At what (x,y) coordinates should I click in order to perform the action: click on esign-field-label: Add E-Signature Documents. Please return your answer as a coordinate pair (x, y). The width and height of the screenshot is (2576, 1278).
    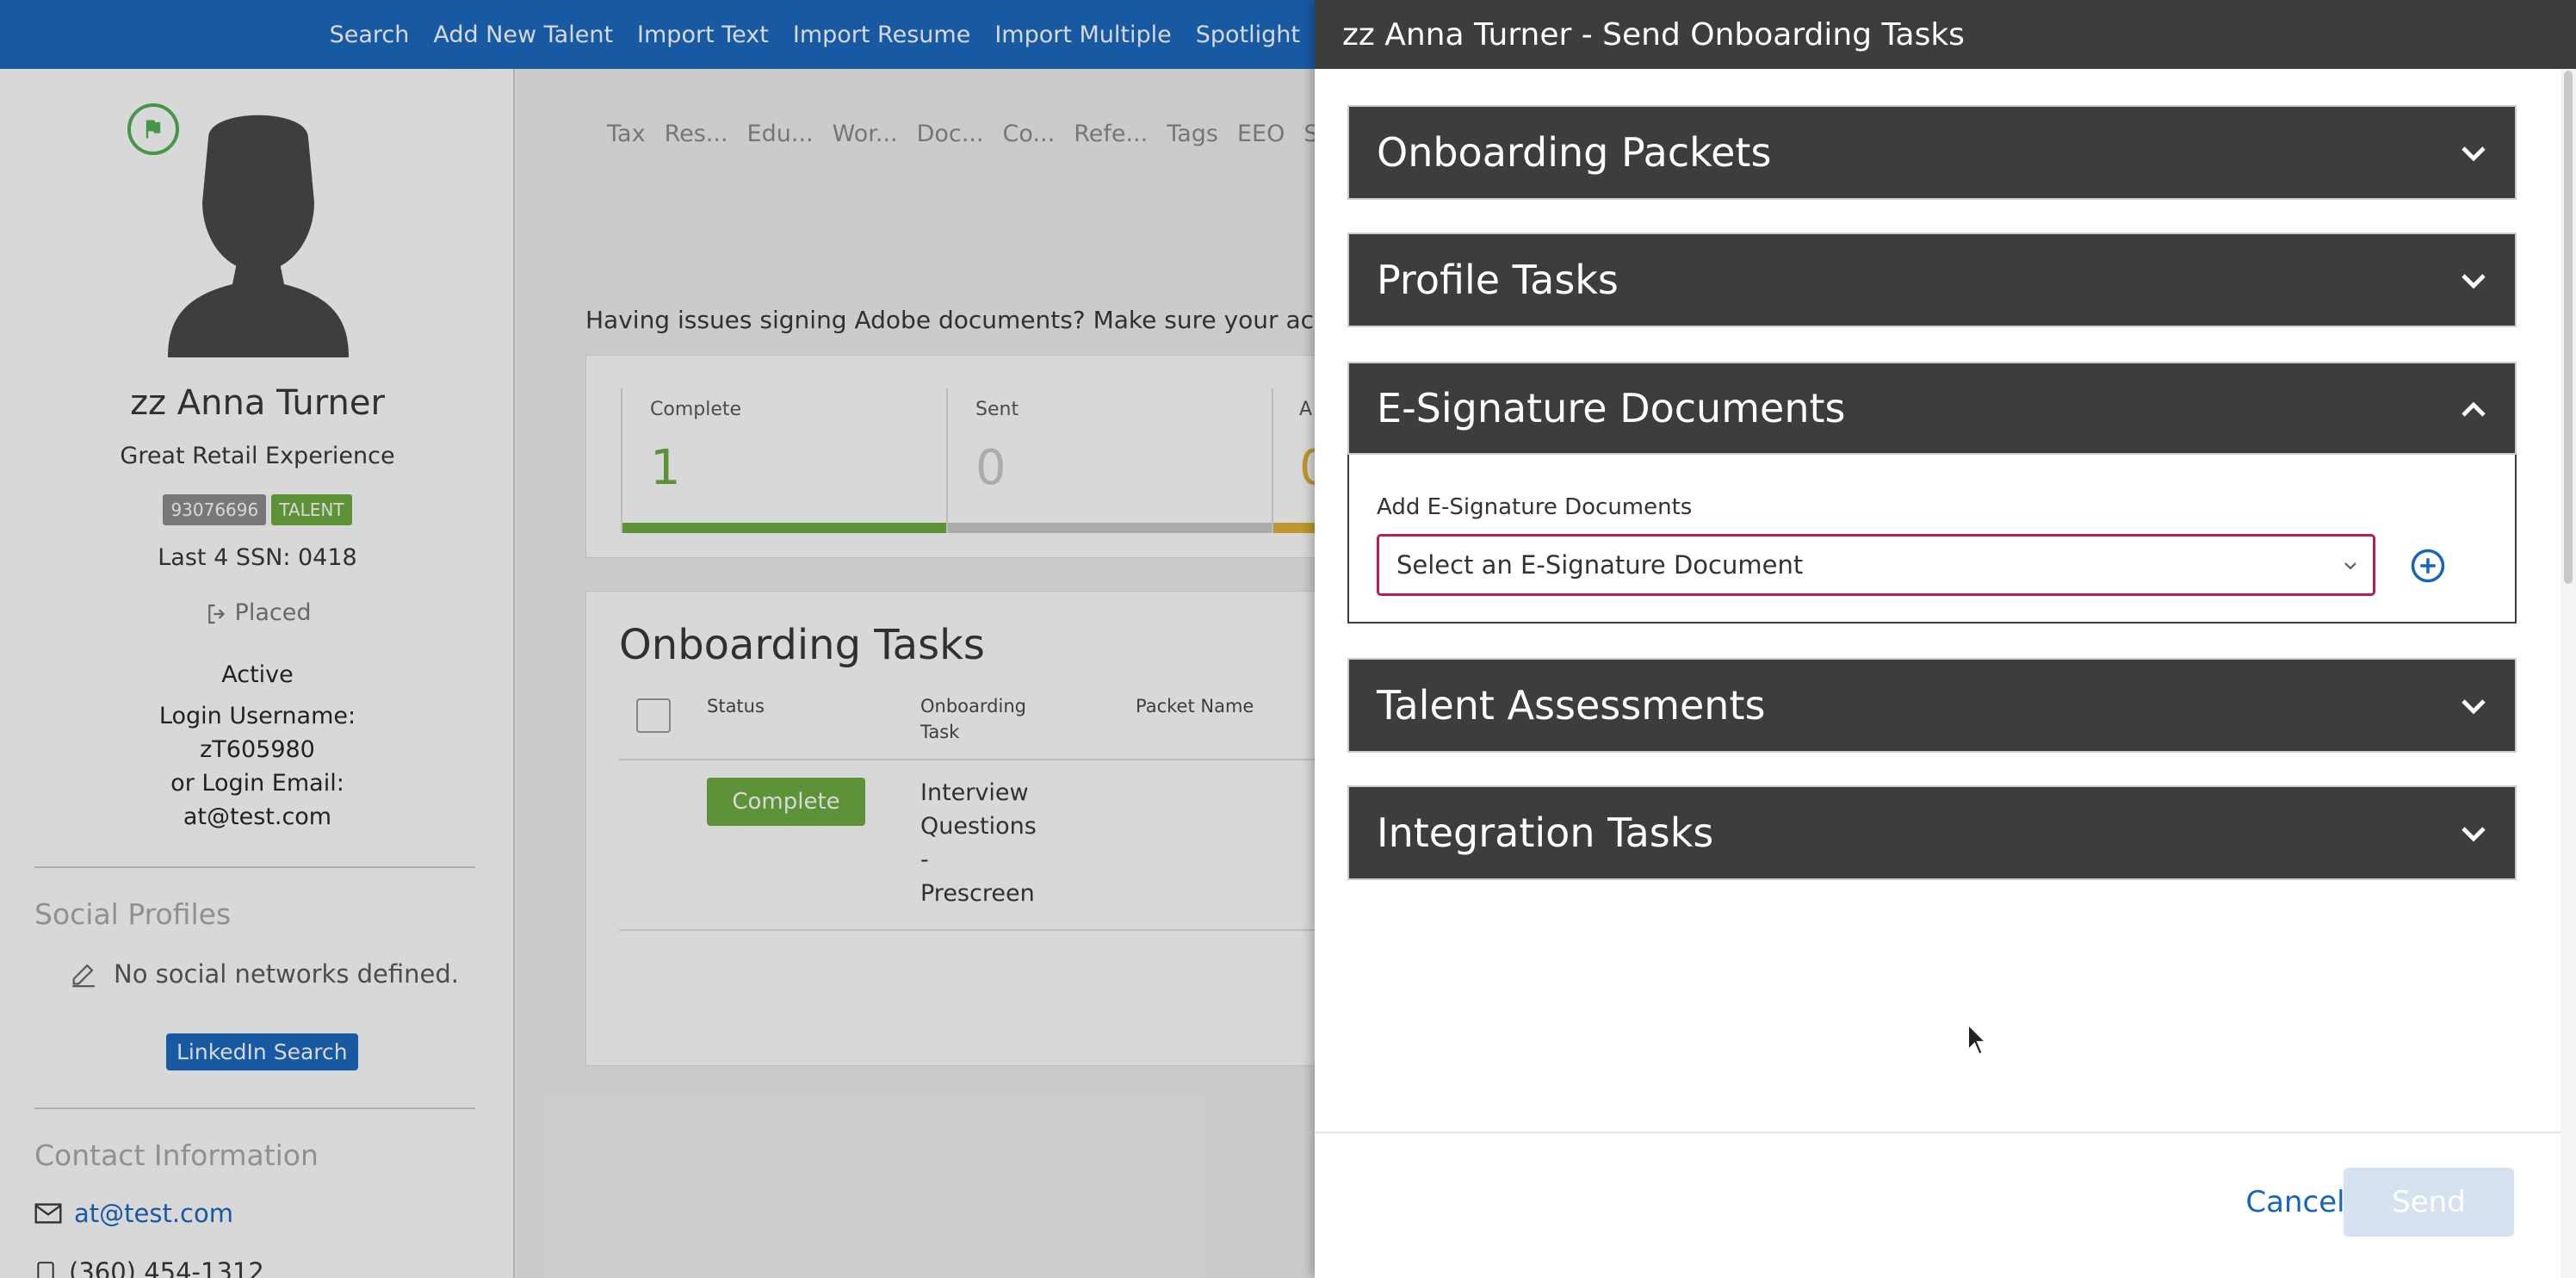
    Looking at the image, I should click on (1535, 507).